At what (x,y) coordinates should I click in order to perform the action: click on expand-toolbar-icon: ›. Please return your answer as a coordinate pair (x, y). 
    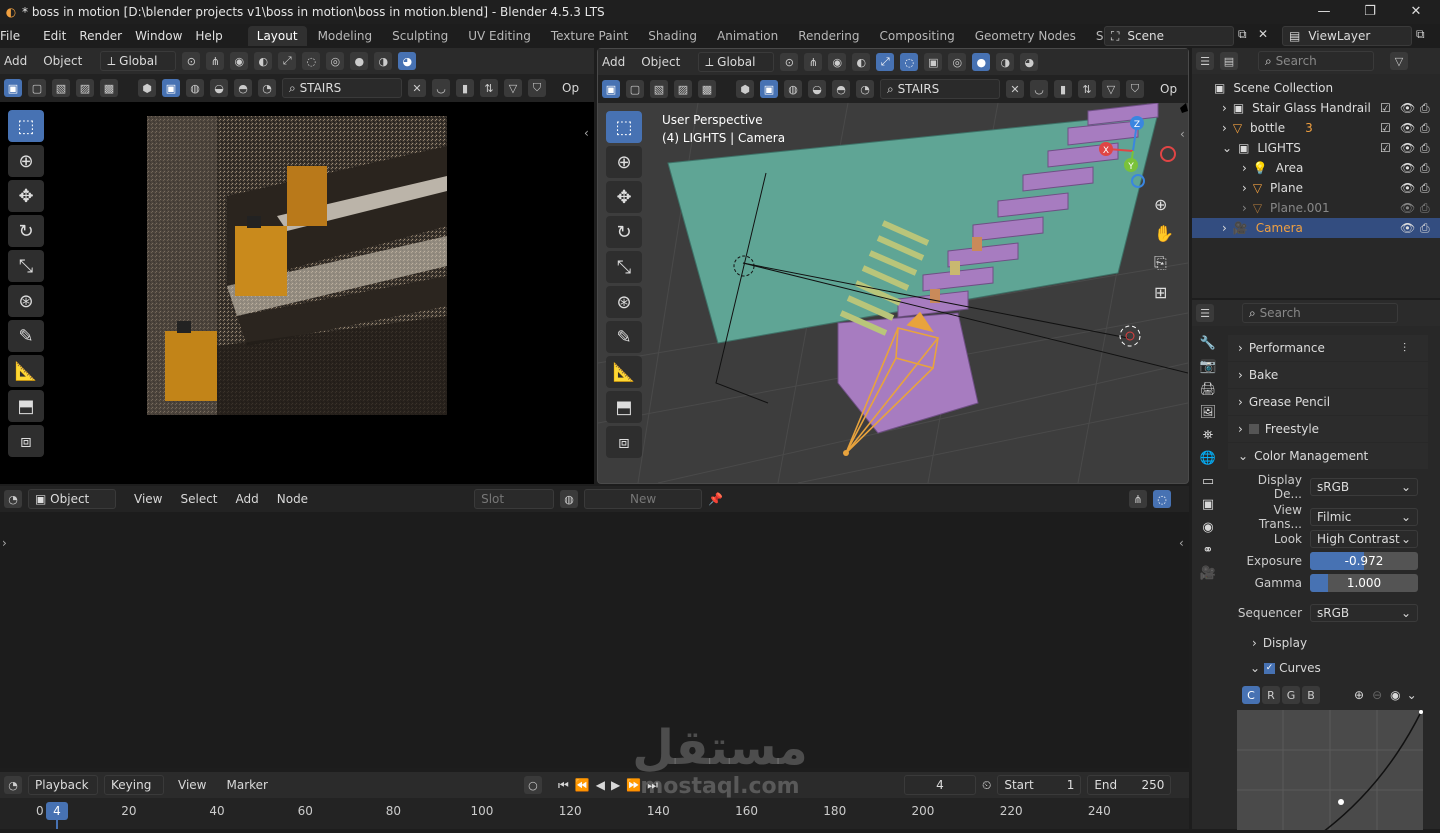
    Looking at the image, I should click on (4, 543).